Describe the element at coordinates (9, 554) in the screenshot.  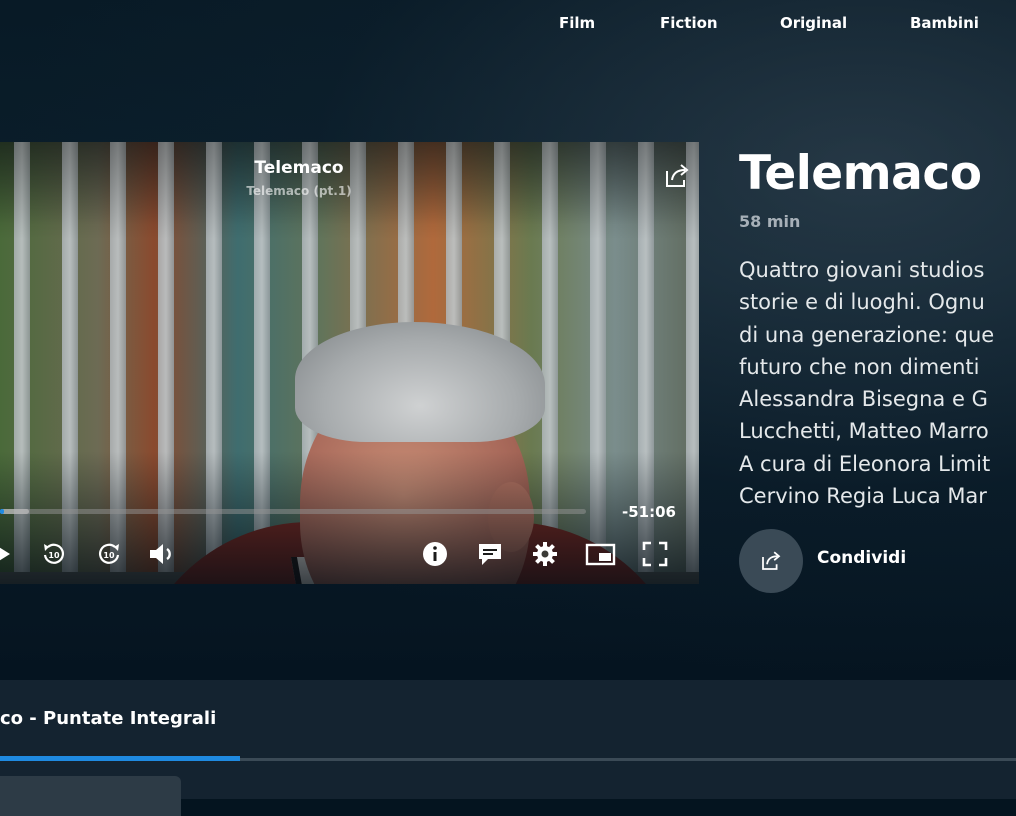
I see `play-icon` at that location.